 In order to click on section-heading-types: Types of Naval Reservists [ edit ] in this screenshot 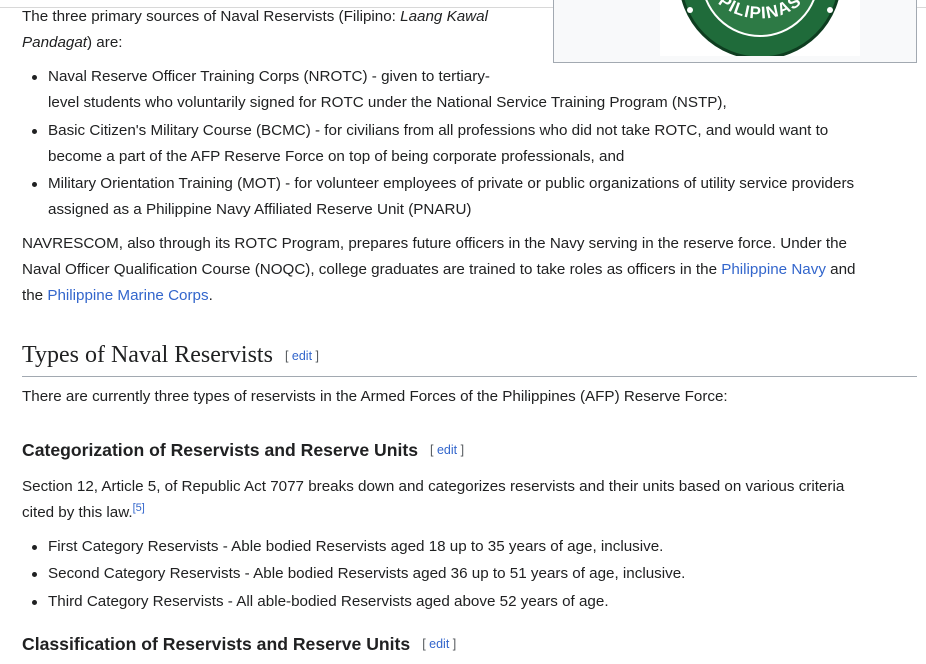, I will do `click(469, 357)`.